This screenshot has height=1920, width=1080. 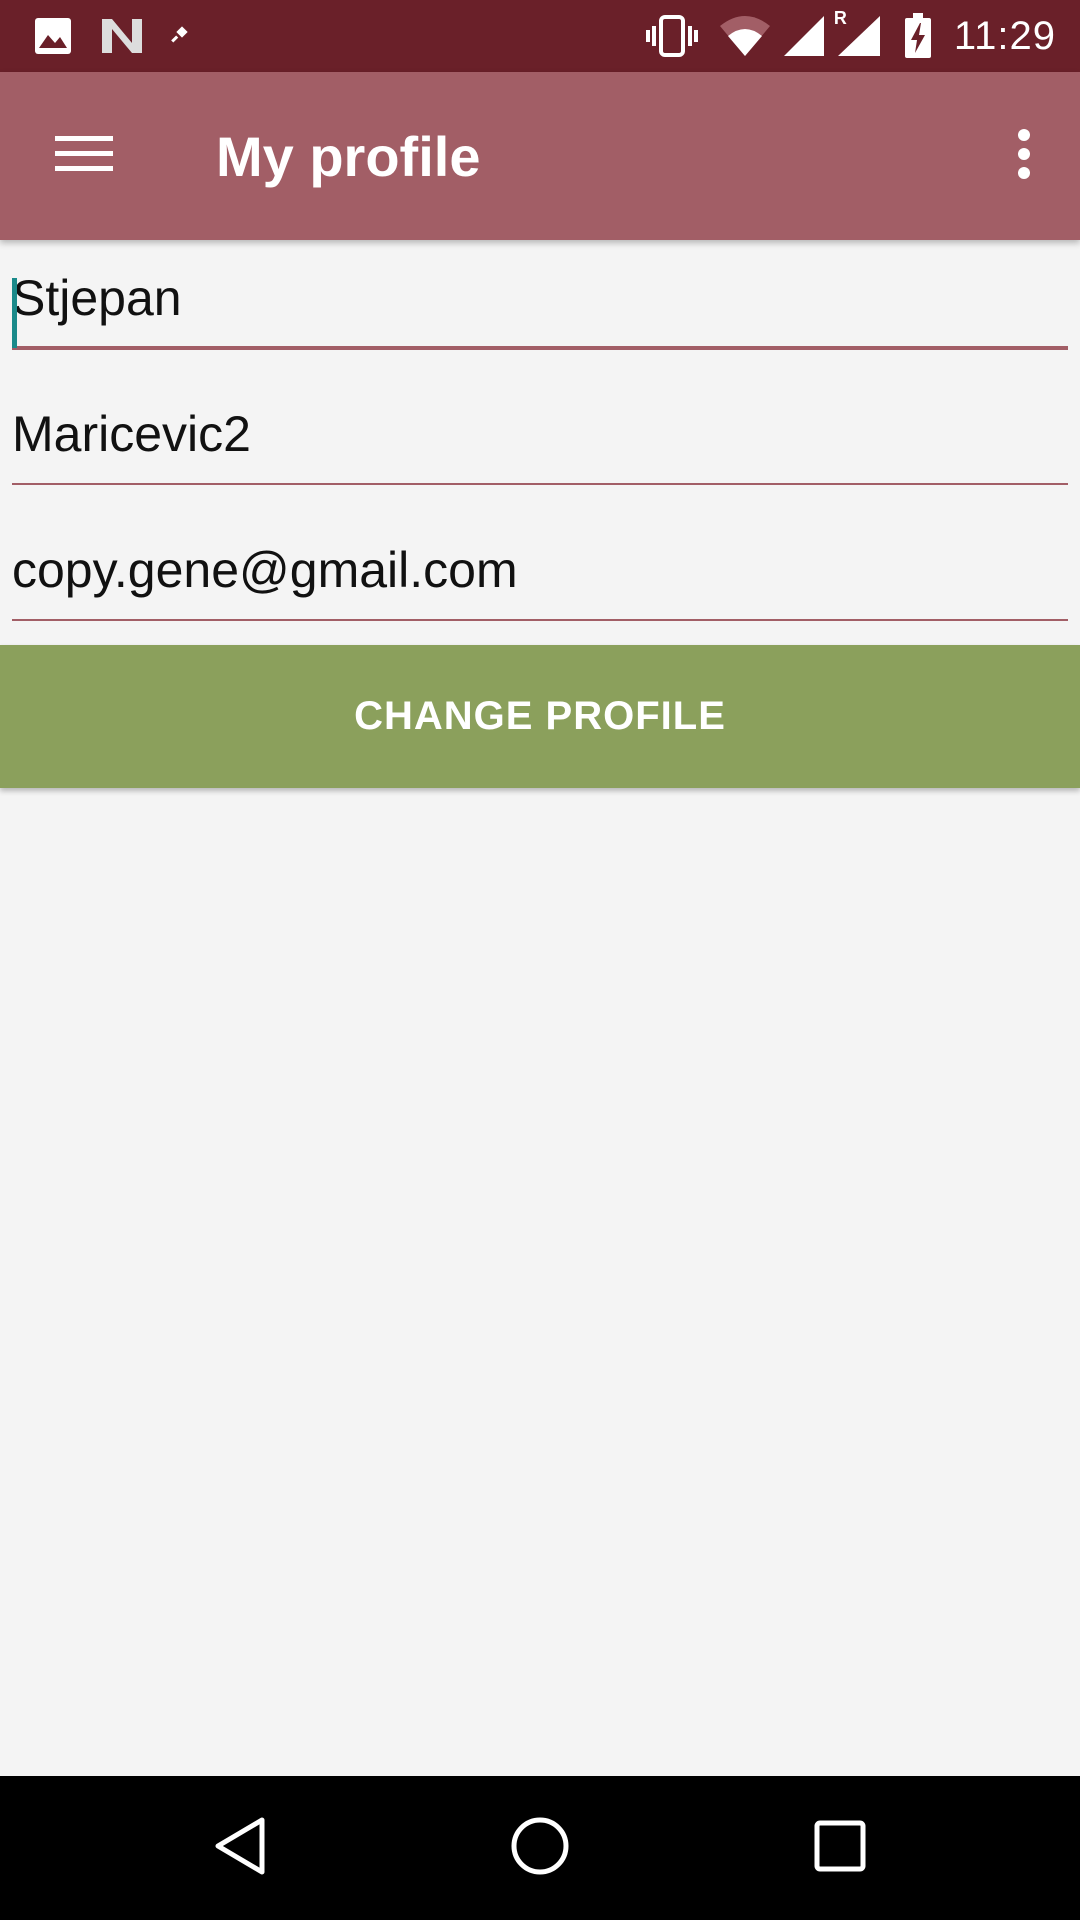 I want to click on menu-button, so click(x=84, y=156).